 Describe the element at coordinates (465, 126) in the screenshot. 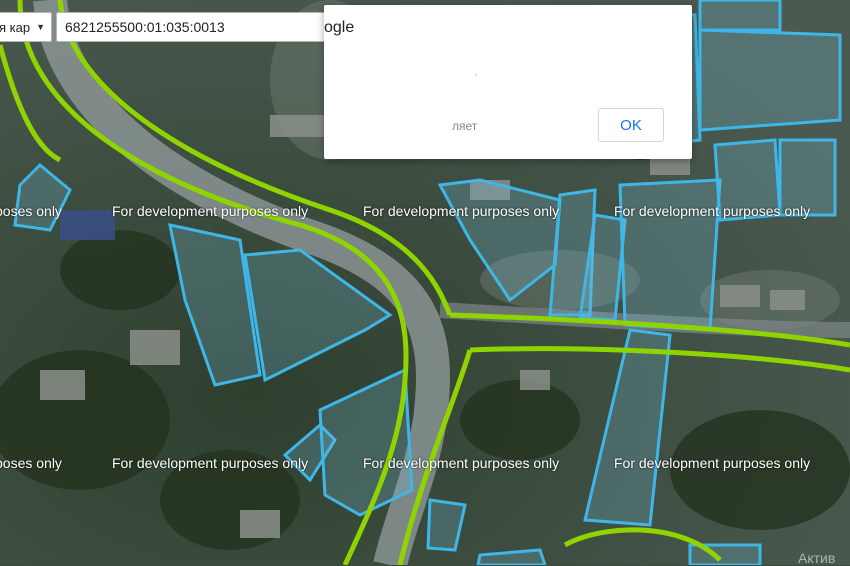

I see `dialog-cancel-text: ляет` at that location.